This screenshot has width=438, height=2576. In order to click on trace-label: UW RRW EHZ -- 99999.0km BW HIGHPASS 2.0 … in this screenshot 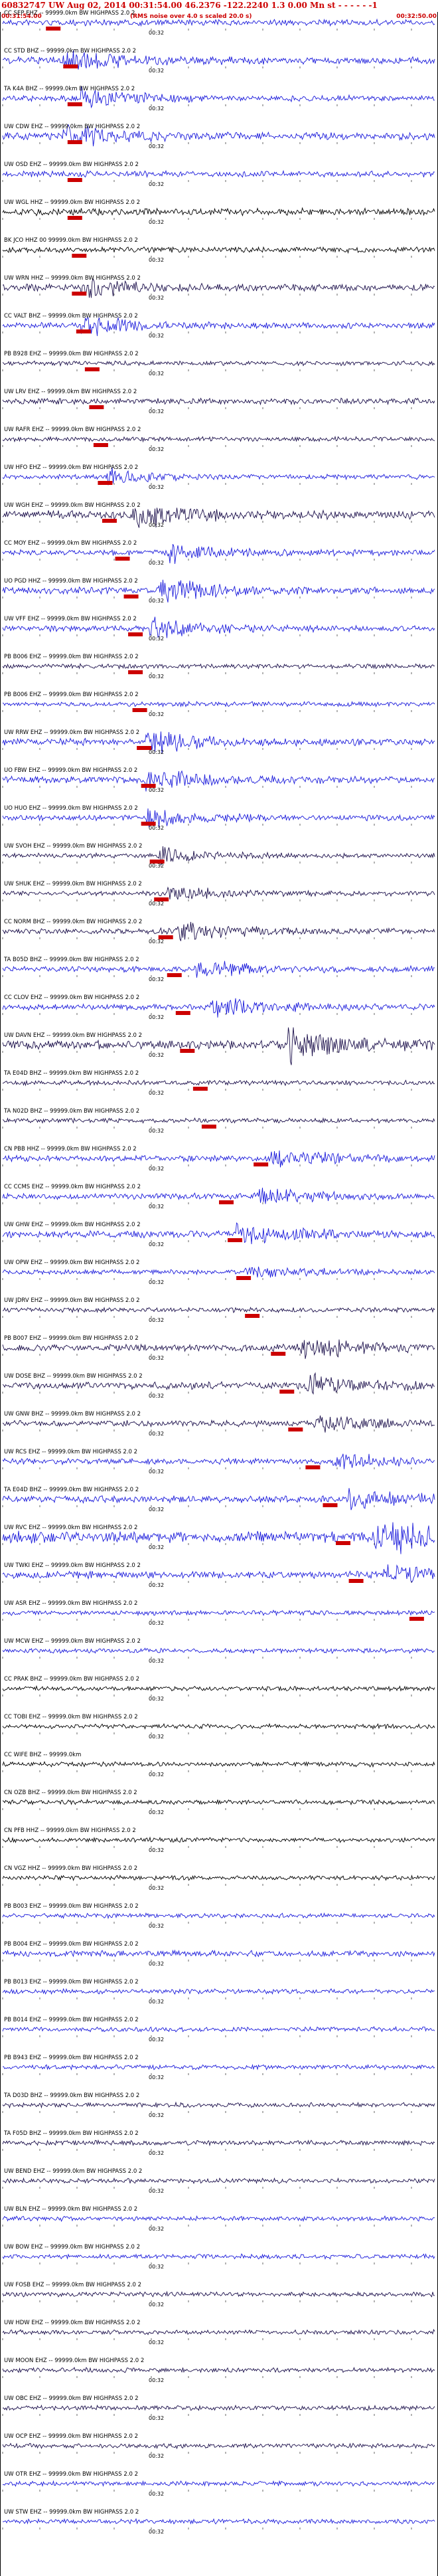, I will do `click(72, 732)`.